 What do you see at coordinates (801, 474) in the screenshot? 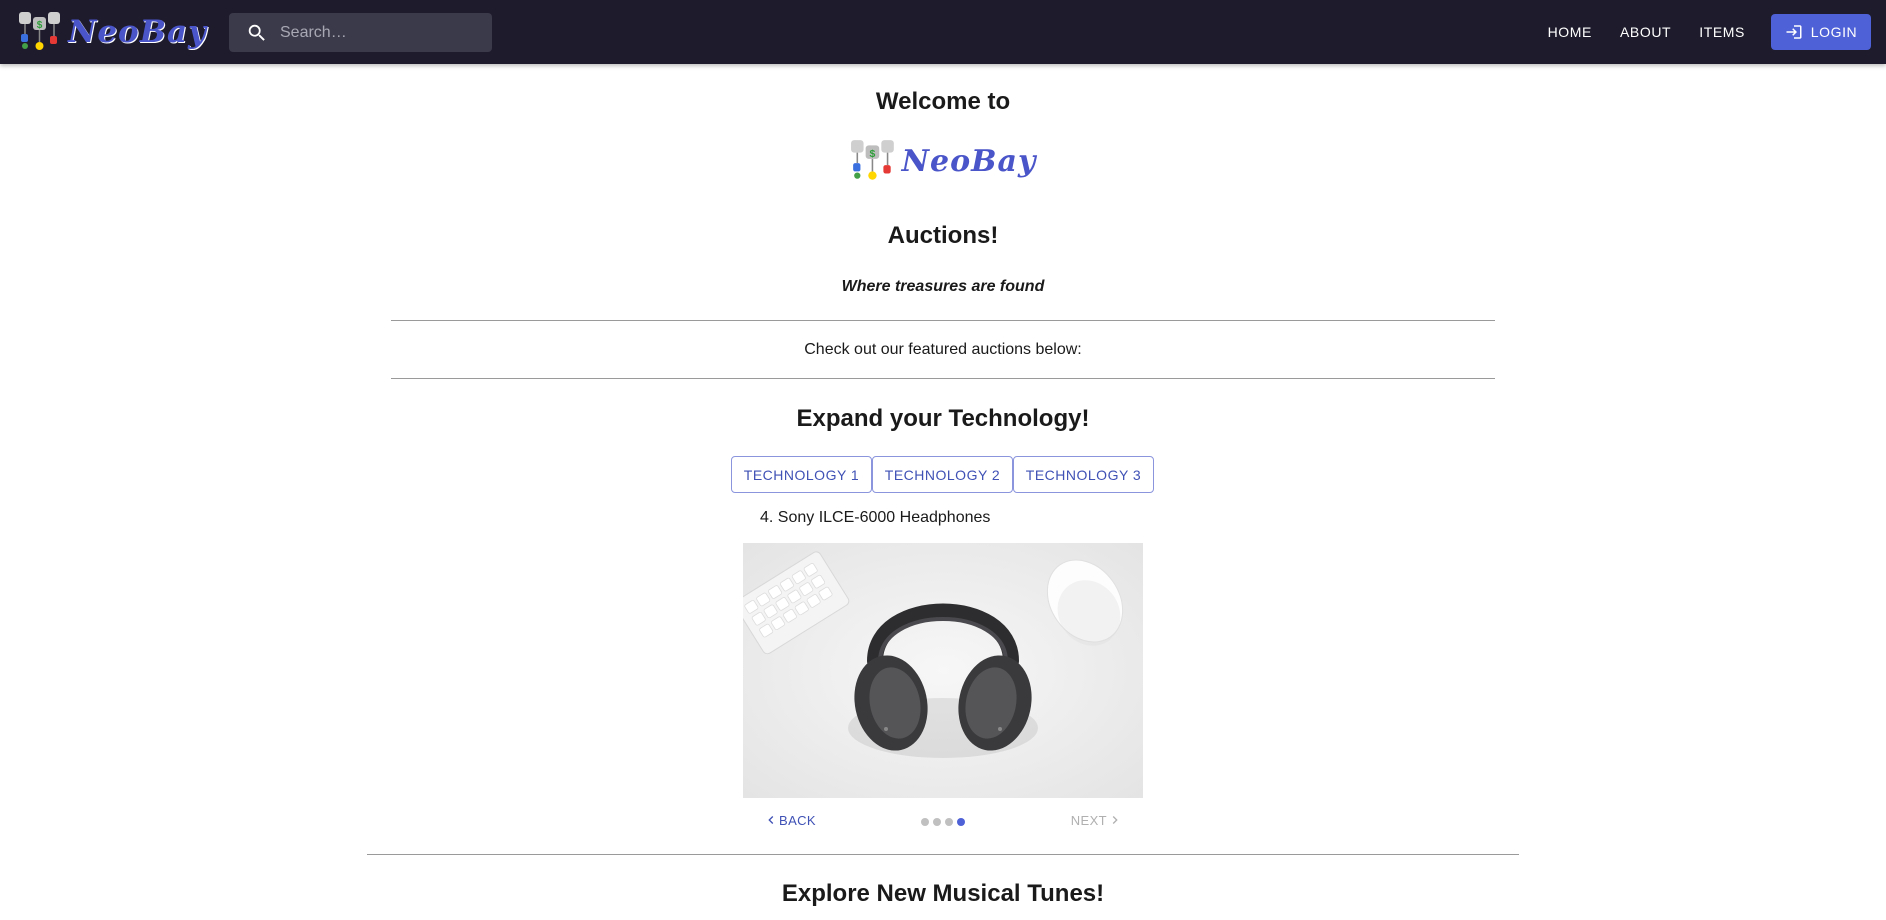
I see `tab-technology-1: TECHNOLOGY 1` at bounding box center [801, 474].